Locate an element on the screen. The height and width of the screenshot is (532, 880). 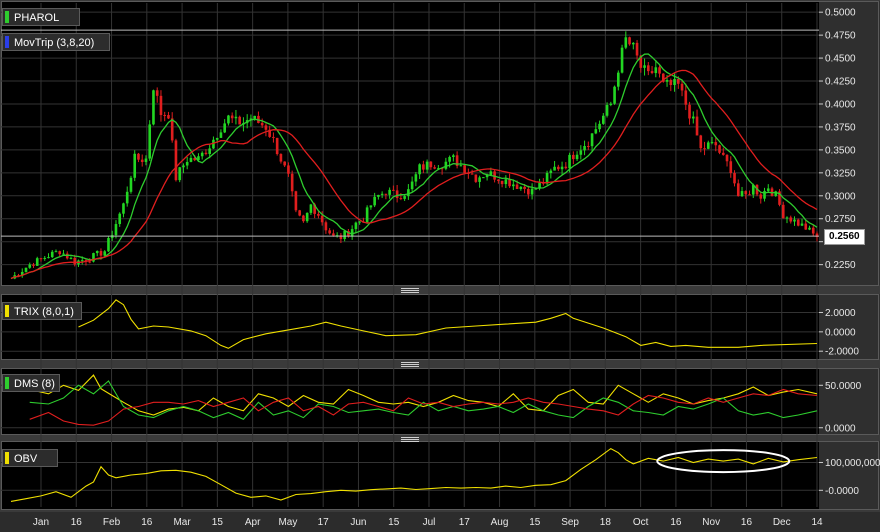
obv-resize-handle is located at coordinates (410, 439).